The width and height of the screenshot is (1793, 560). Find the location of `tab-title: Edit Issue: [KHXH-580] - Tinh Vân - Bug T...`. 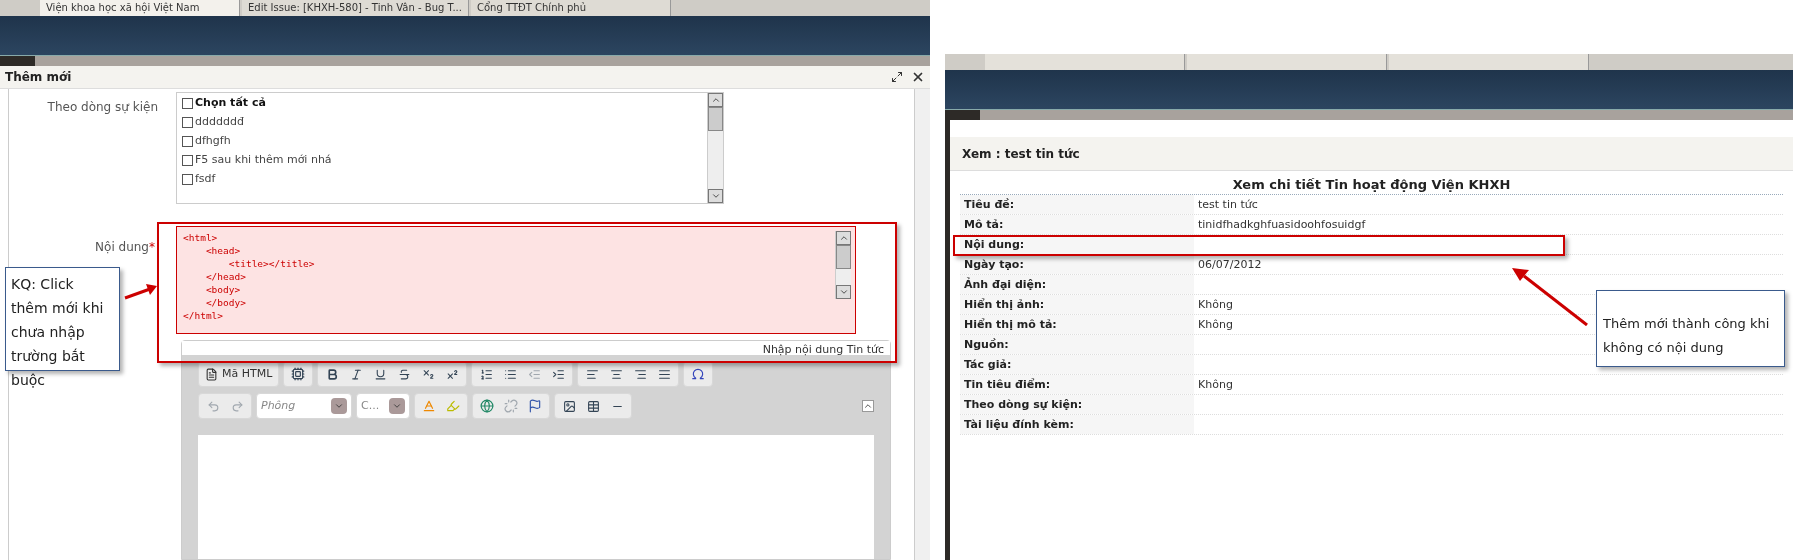

tab-title: Edit Issue: [KHXH-580] - Tinh Vân - Bug T... is located at coordinates (355, 8).